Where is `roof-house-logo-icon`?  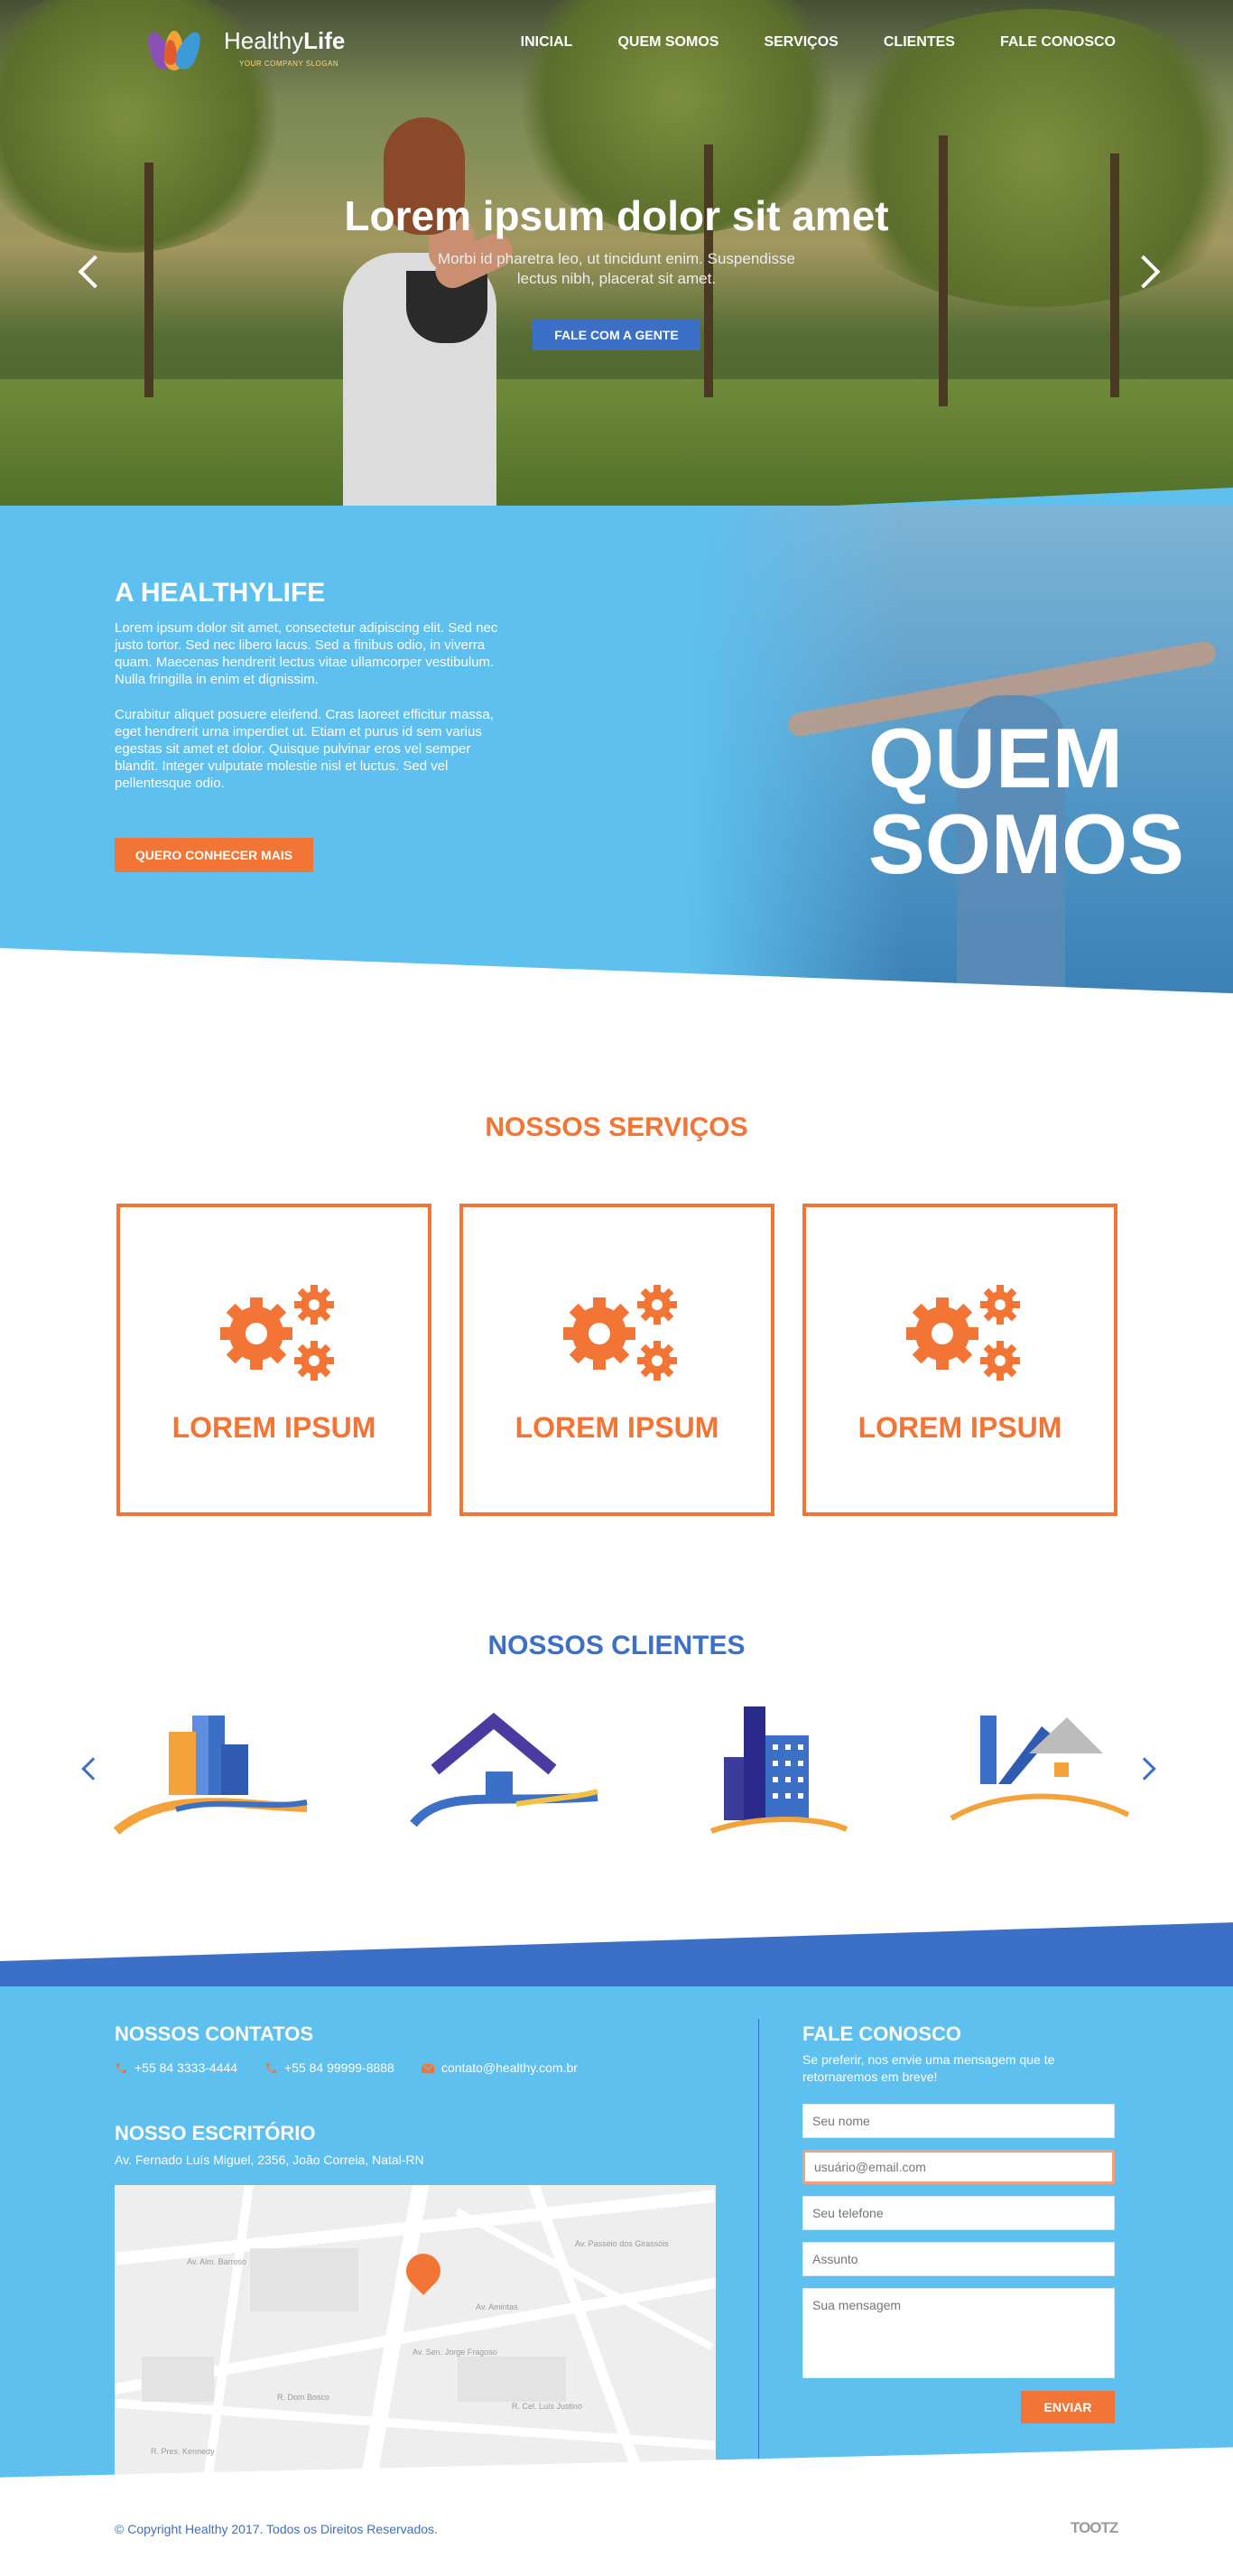
roof-house-logo-icon is located at coordinates (1047, 1769).